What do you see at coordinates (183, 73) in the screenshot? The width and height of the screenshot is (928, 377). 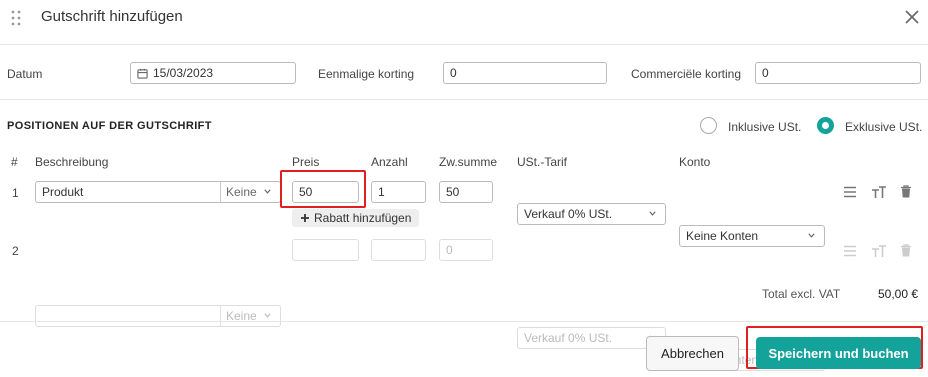 I see `date-value: 15/03/2023` at bounding box center [183, 73].